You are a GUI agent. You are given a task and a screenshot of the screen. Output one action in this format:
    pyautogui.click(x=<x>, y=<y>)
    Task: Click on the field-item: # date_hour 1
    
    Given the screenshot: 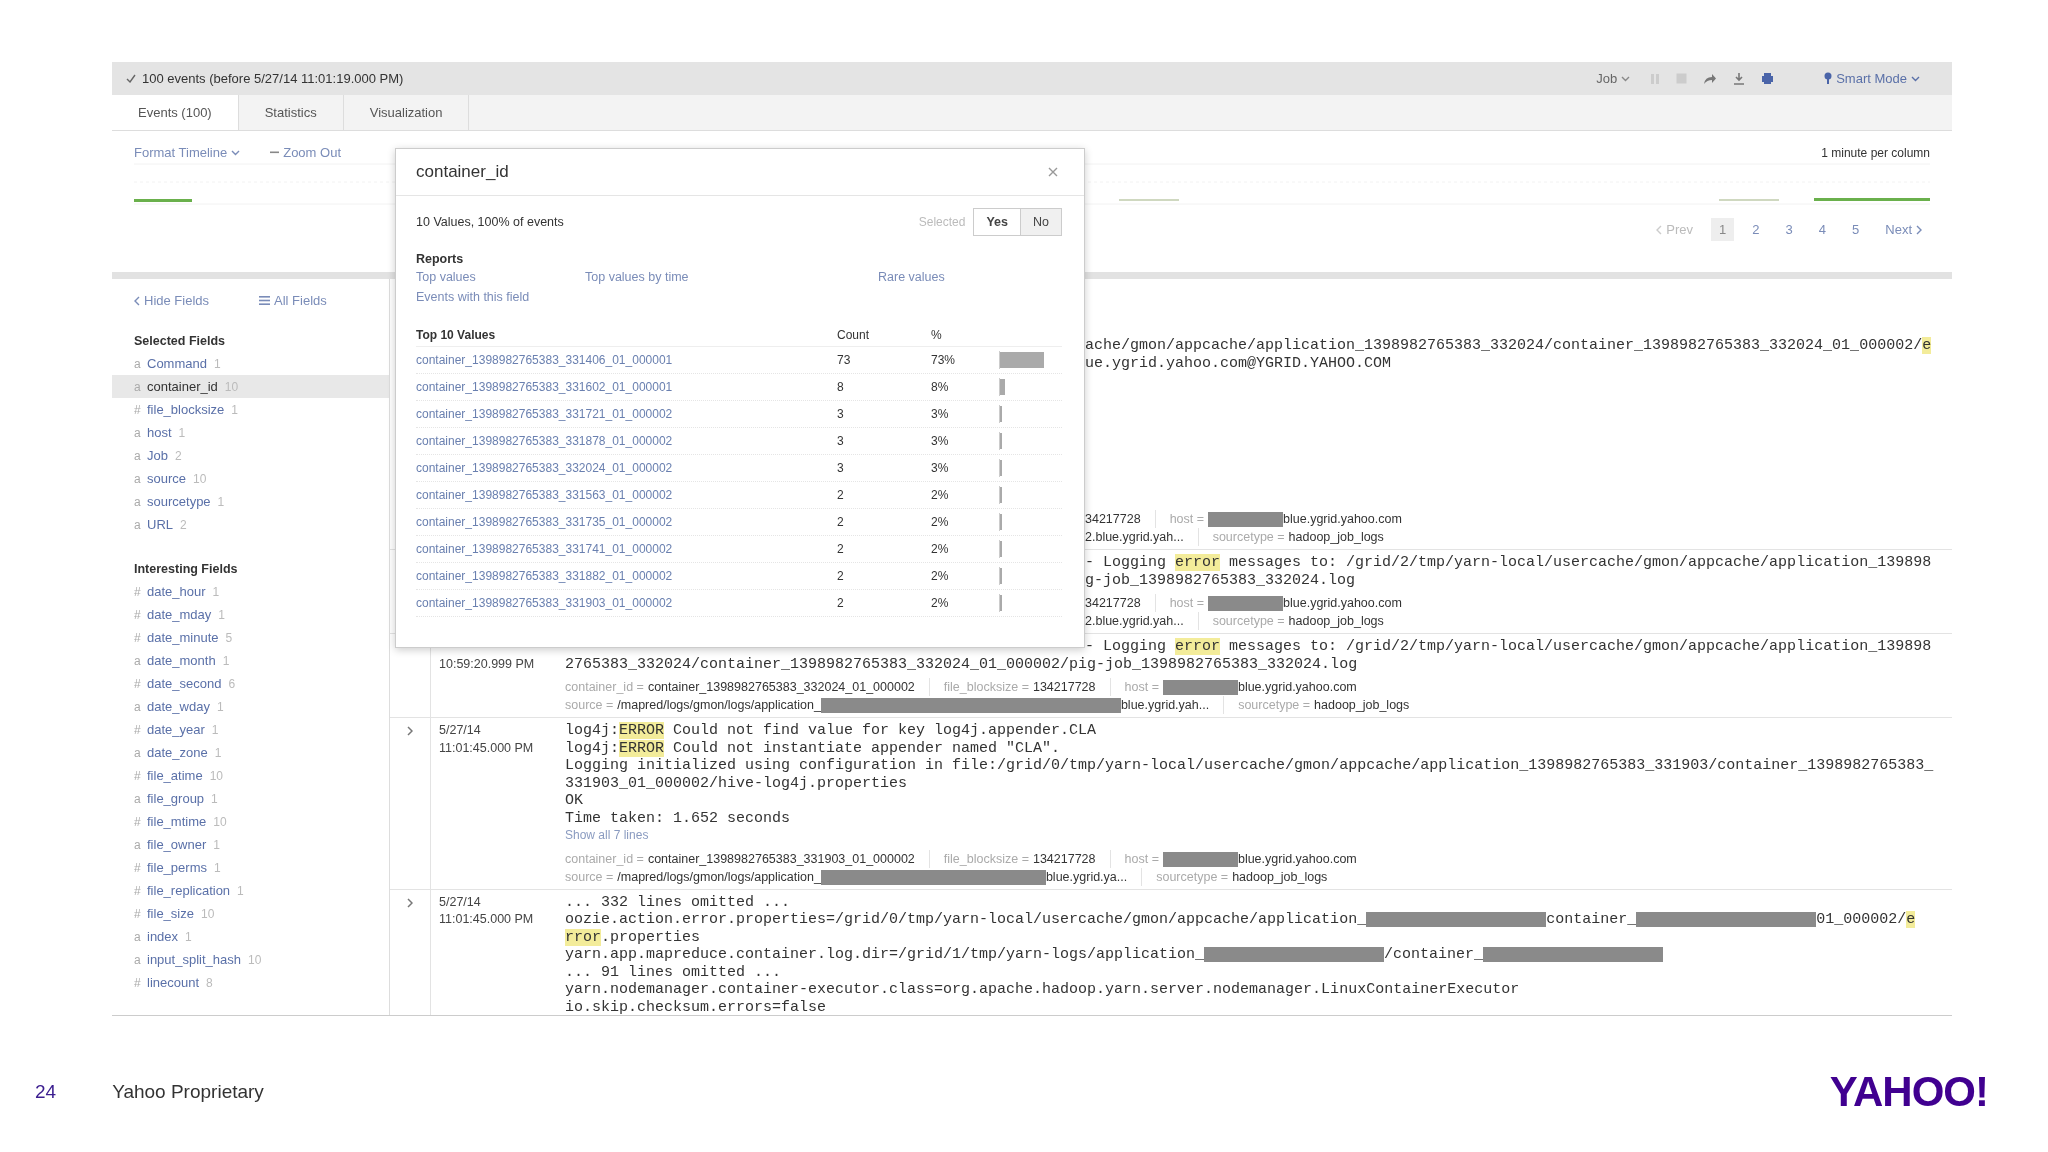 What is the action you would take?
    pyautogui.click(x=250, y=591)
    